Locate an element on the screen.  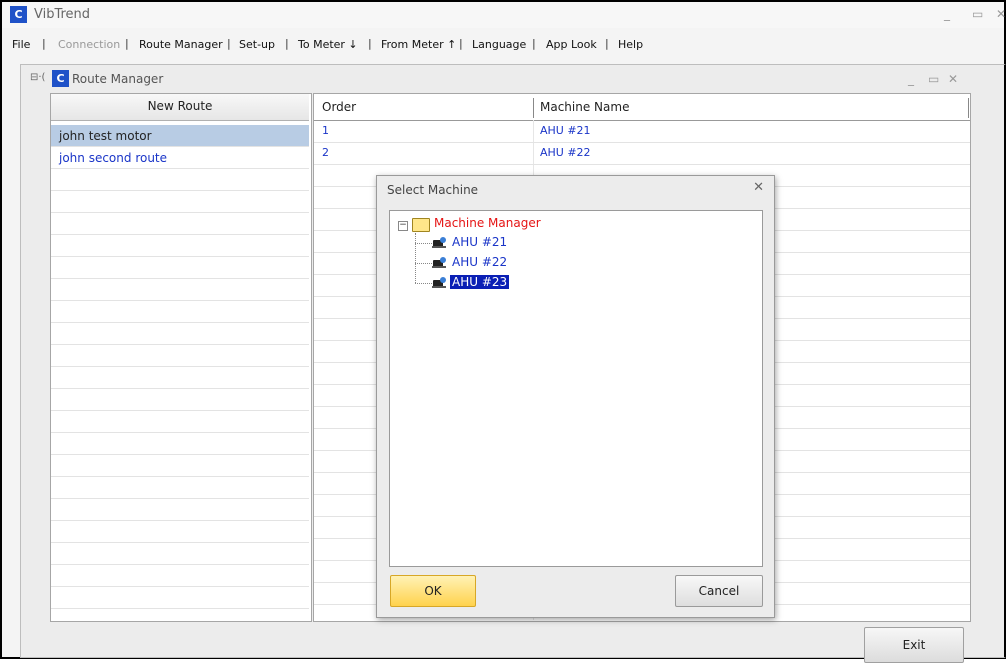
column-header-order: Order is located at coordinates (339, 107).